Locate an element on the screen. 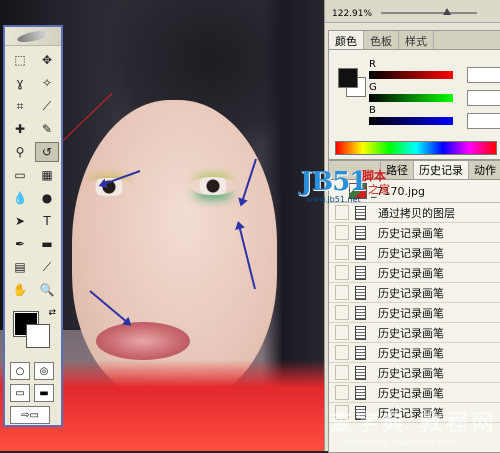  zoom-slider-thumb is located at coordinates (447, 11).